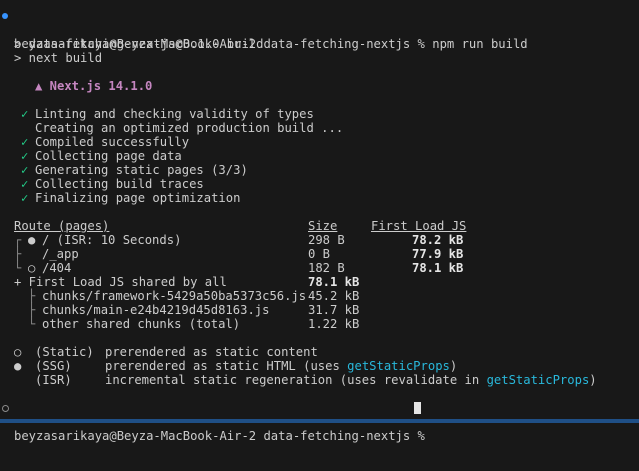  What do you see at coordinates (321, 114) in the screenshot?
I see `build-step: ✓ Linting and checking validity of types` at bounding box center [321, 114].